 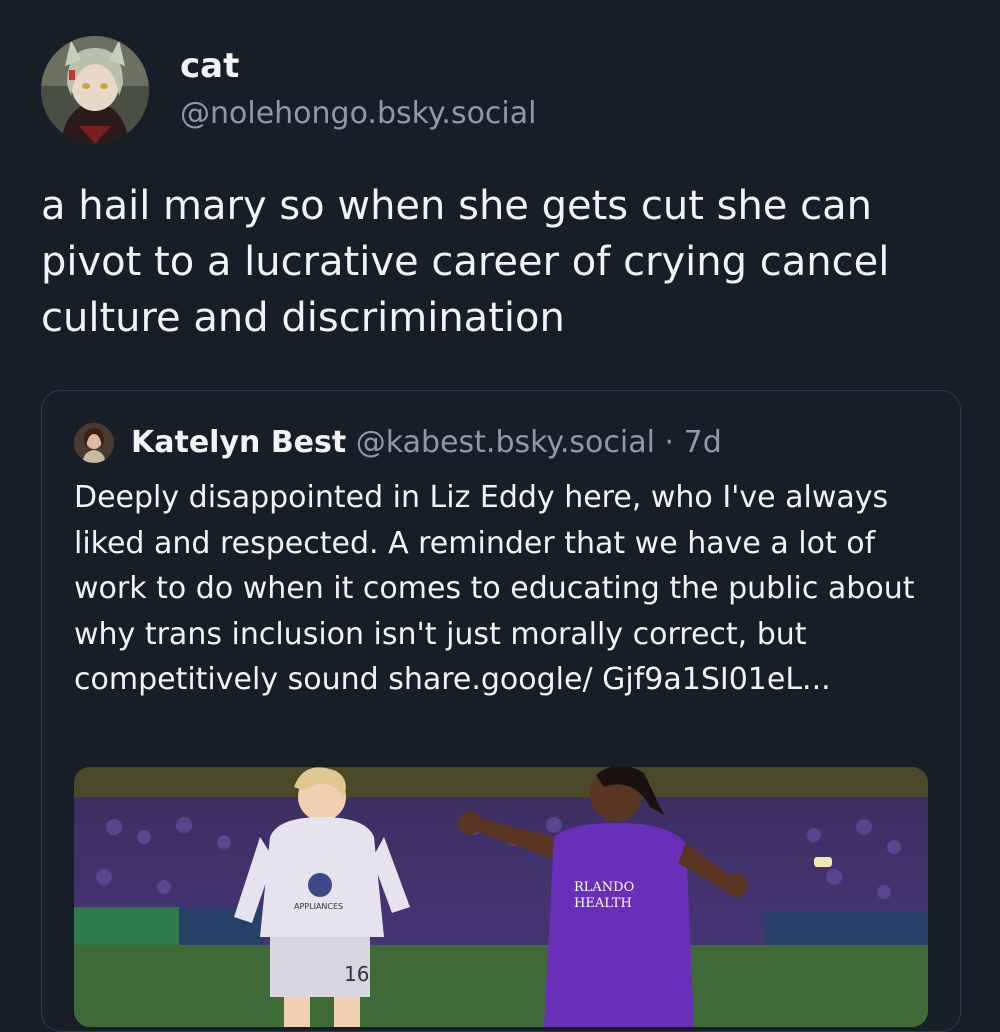 I want to click on author-avatar, so click(x=95, y=90).